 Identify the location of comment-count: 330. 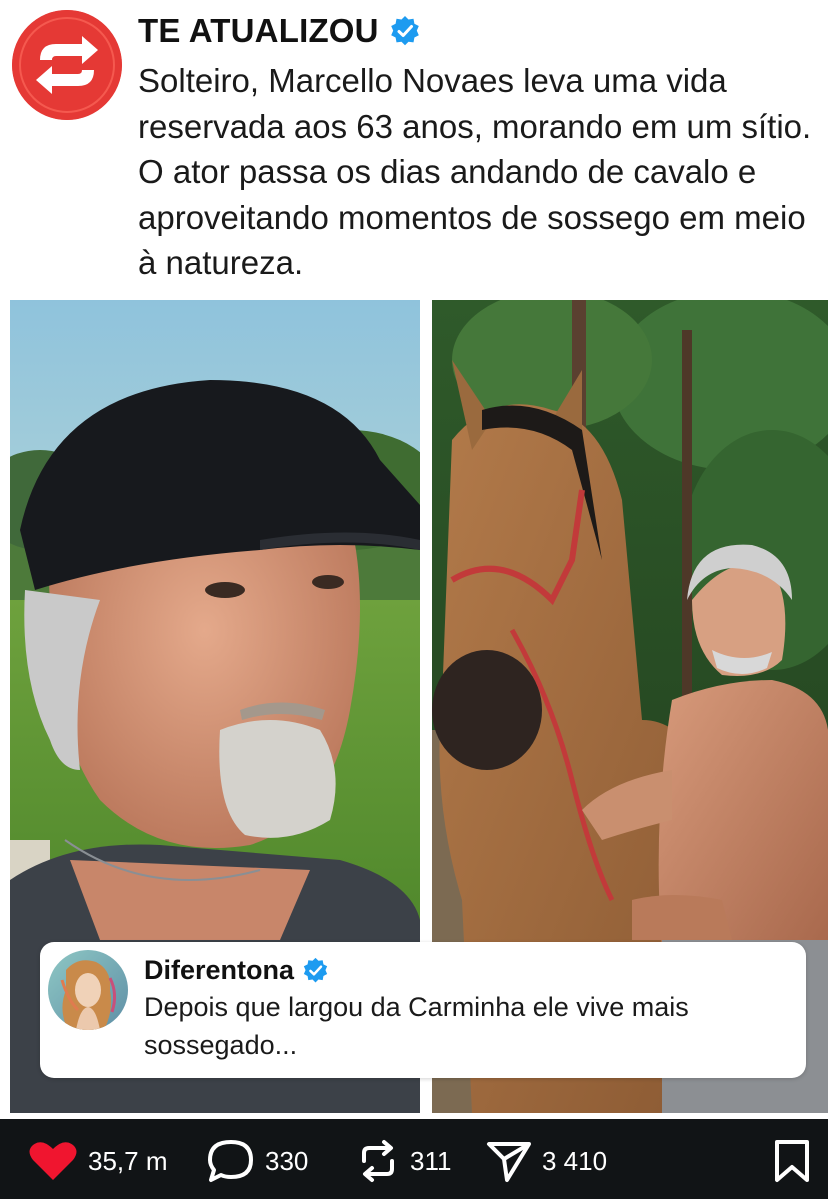
(287, 1160).